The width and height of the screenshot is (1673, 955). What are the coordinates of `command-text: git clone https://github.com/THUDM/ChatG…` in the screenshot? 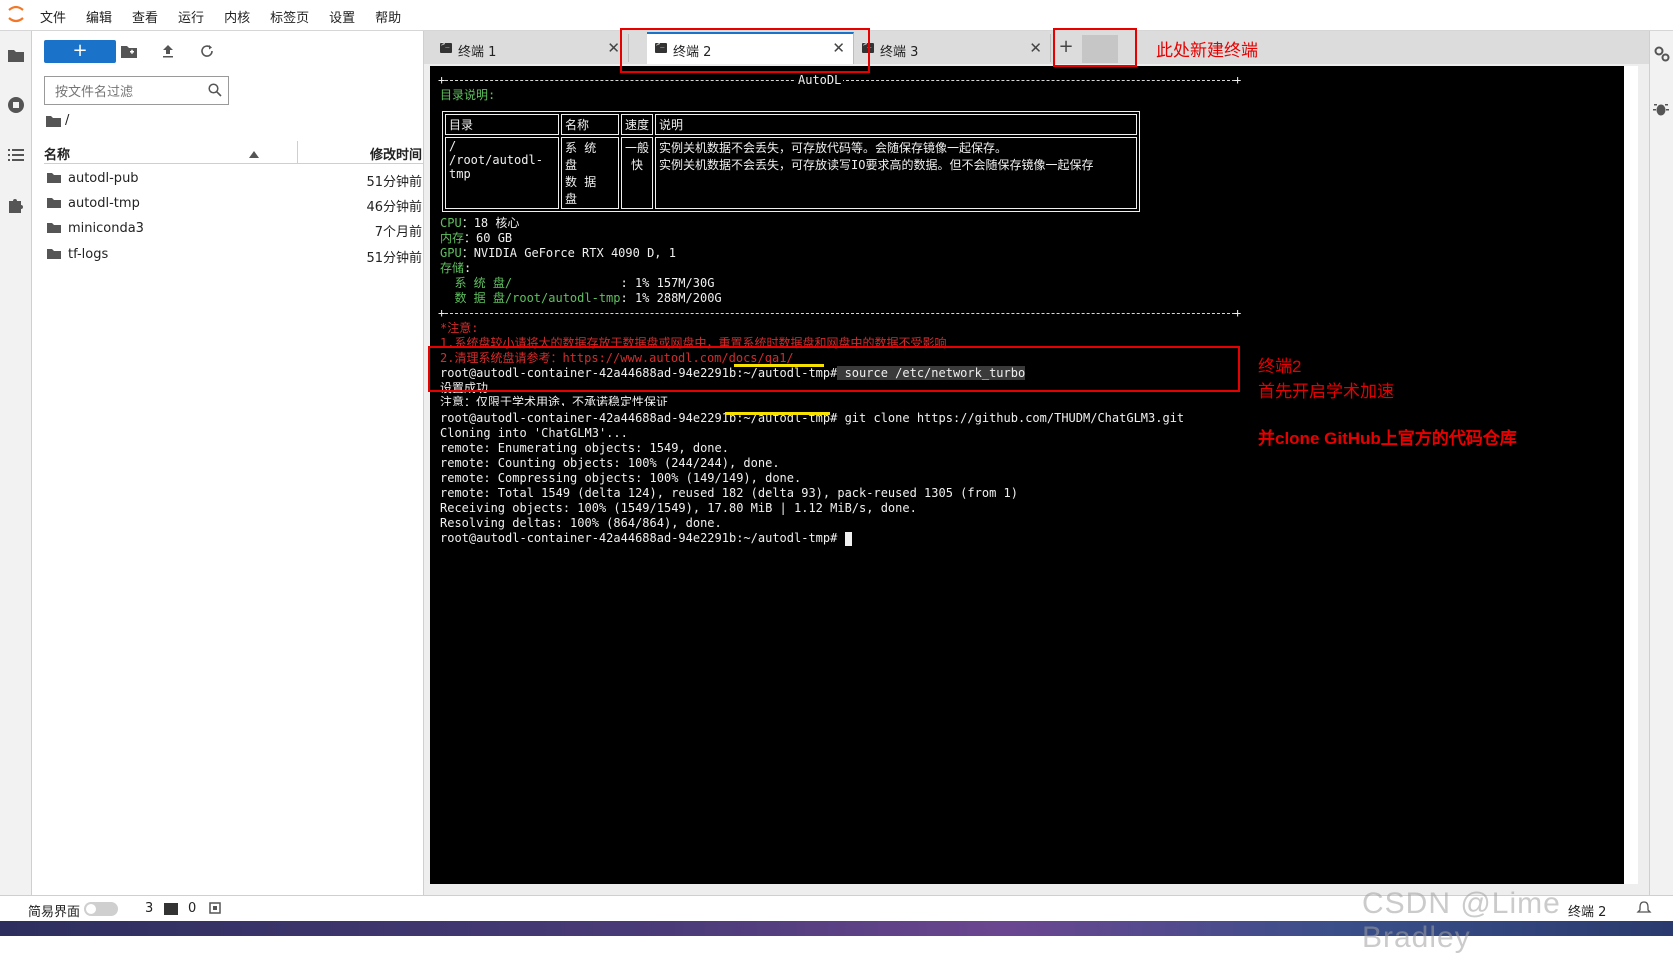 It's located at (1011, 418).